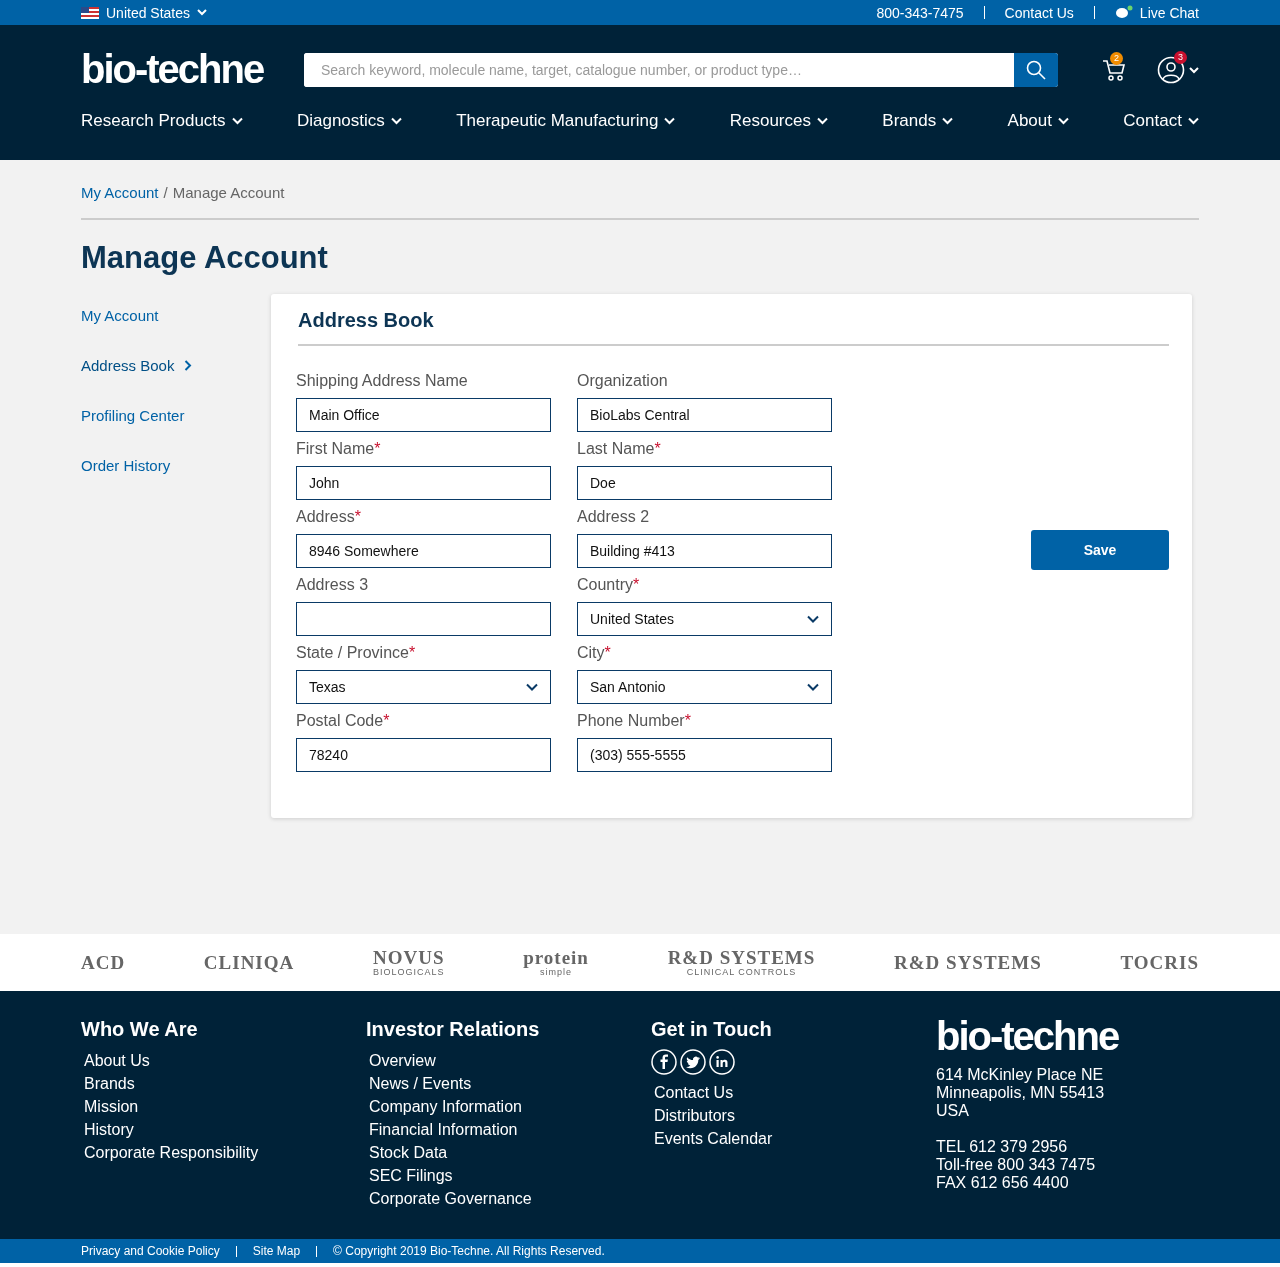 Image resolution: width=1280 pixels, height=1267 pixels. What do you see at coordinates (356, 653) in the screenshot?
I see `field-label: State / Province*` at bounding box center [356, 653].